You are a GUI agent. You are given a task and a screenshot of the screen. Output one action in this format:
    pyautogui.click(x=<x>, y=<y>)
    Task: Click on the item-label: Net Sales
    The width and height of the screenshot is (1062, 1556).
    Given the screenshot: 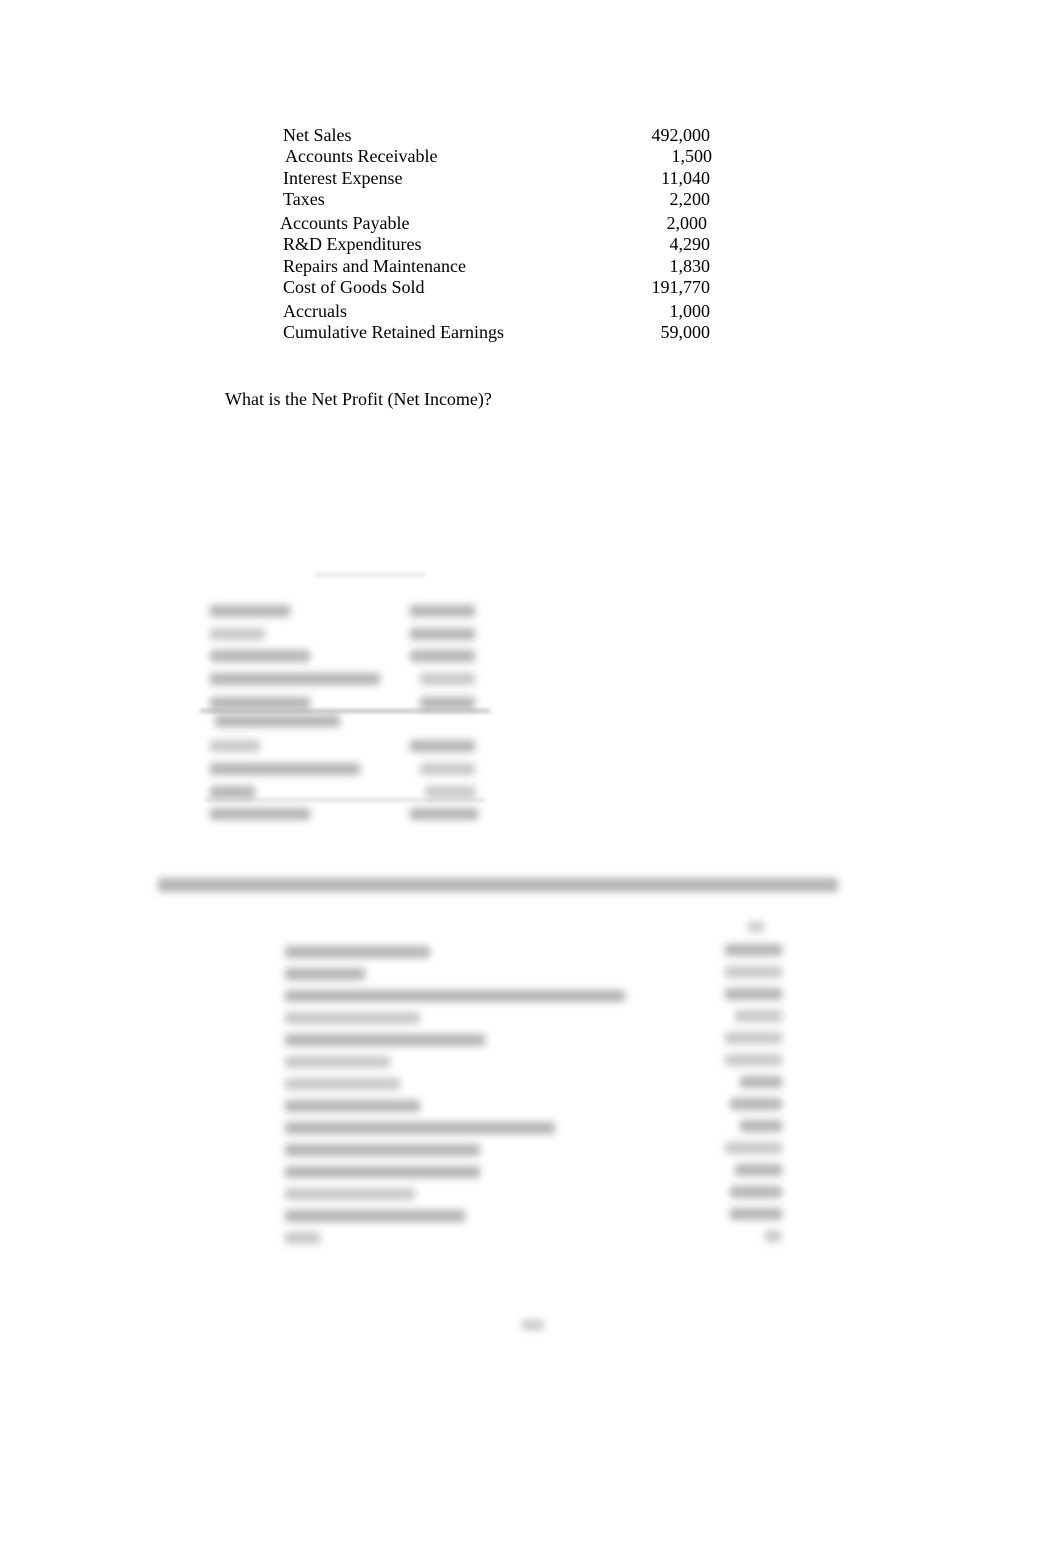 What is the action you would take?
    pyautogui.click(x=317, y=135)
    